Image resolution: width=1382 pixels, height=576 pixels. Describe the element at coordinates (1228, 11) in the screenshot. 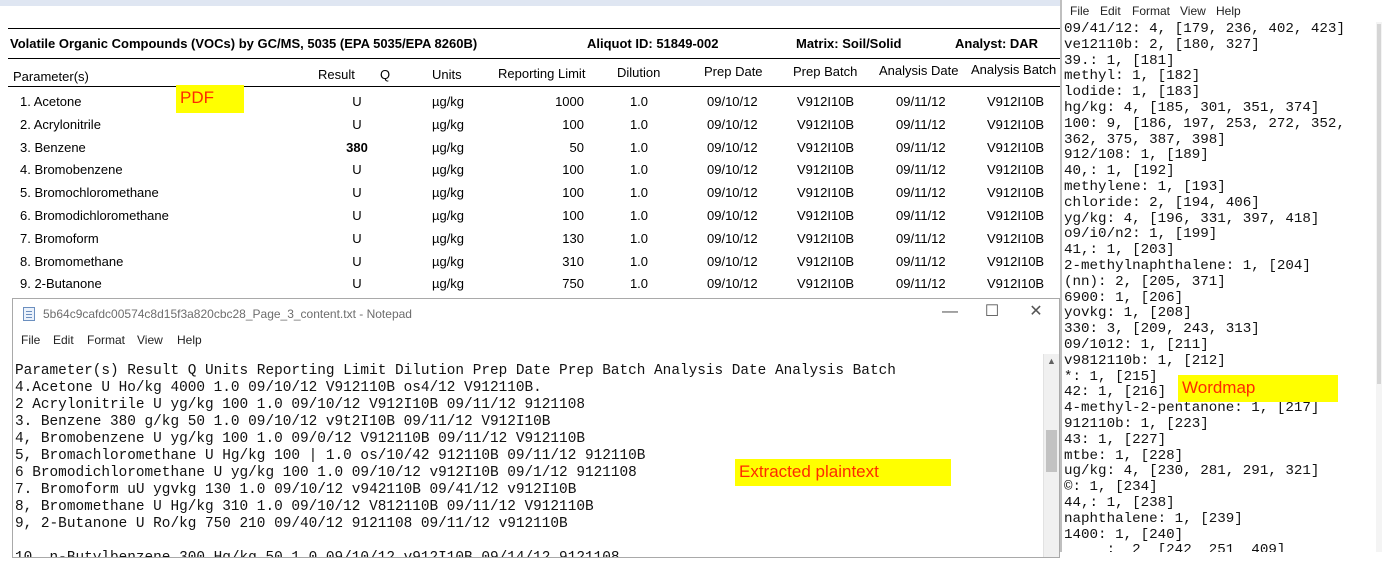

I see `wordmap-menu-help: Help` at that location.